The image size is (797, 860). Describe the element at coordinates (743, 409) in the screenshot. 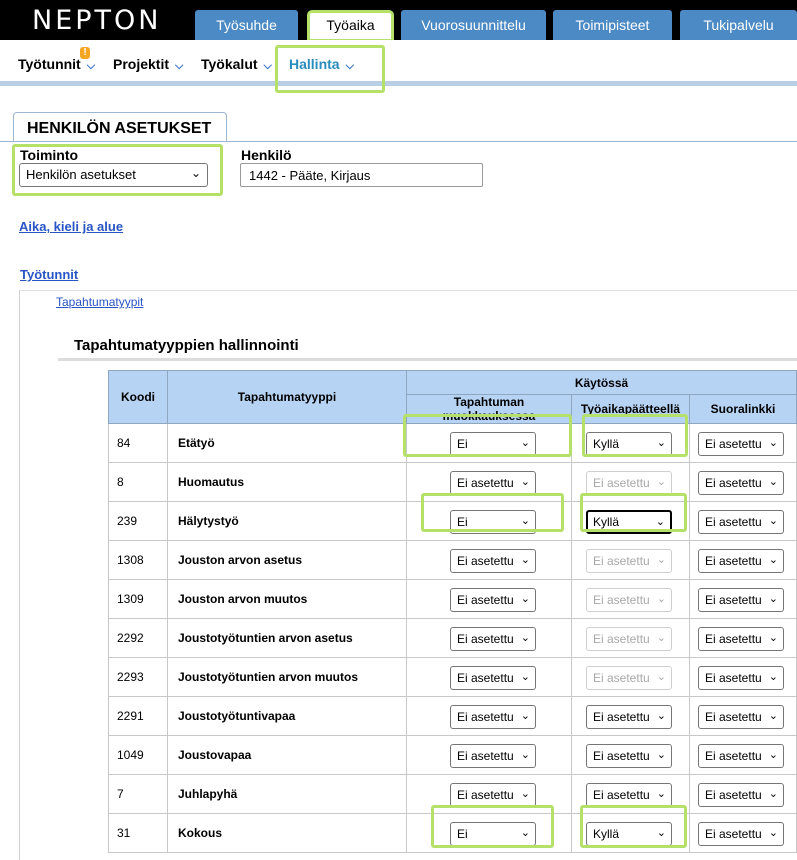

I see `header-suoralinkki: Suoralinkki` at that location.